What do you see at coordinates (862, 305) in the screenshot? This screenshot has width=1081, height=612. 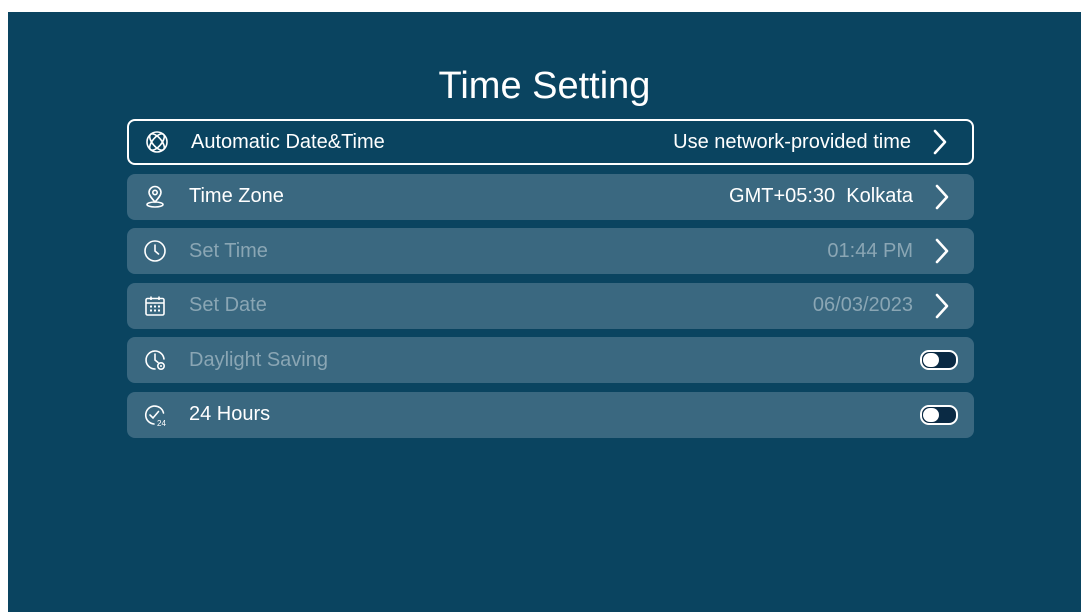 I see `setting-value: 06/03/2023` at bounding box center [862, 305].